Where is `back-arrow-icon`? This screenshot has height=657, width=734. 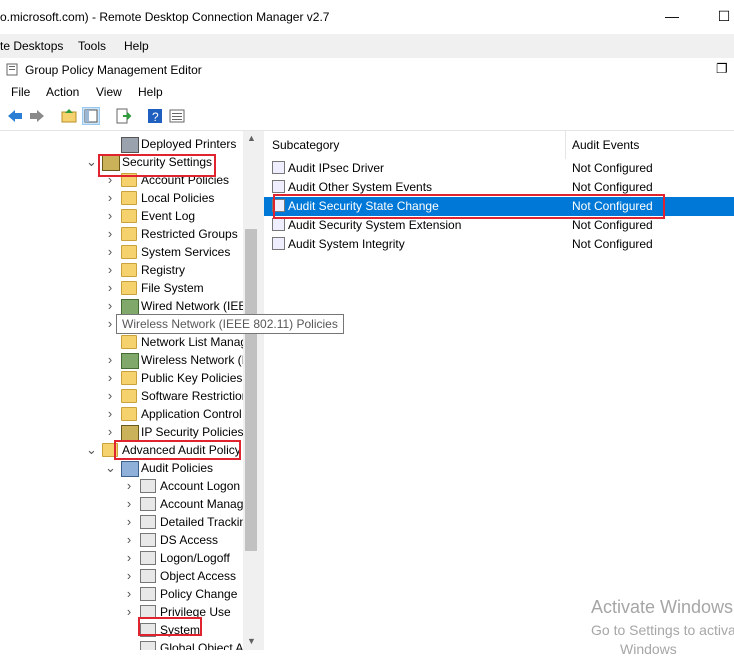
back-arrow-icon is located at coordinates (15, 116).